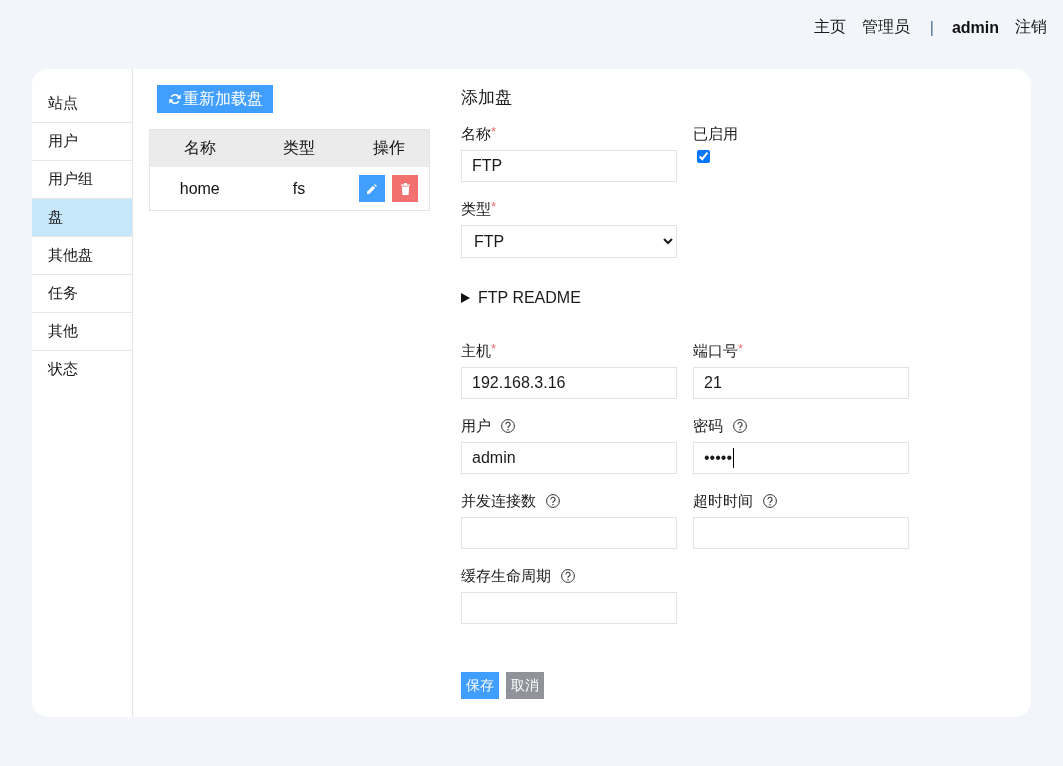 This screenshot has height=766, width=1063. Describe the element at coordinates (476, 134) in the screenshot. I see `field-label: 名称` at that location.